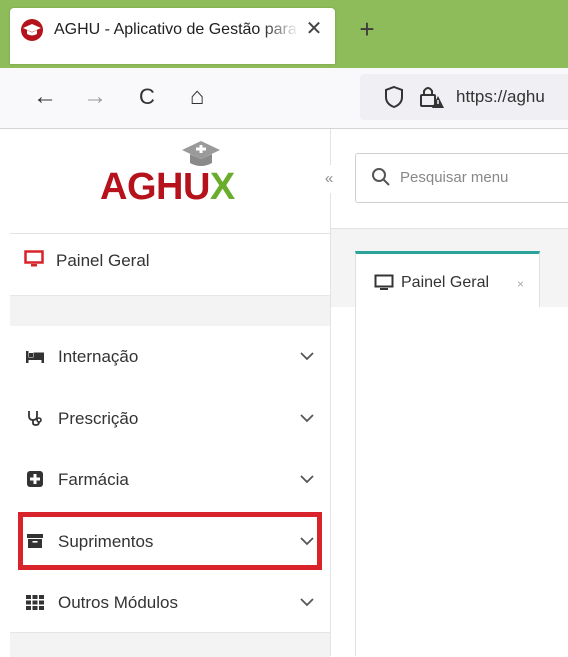 The height and width of the screenshot is (657, 568). I want to click on bed-icon, so click(35, 356).